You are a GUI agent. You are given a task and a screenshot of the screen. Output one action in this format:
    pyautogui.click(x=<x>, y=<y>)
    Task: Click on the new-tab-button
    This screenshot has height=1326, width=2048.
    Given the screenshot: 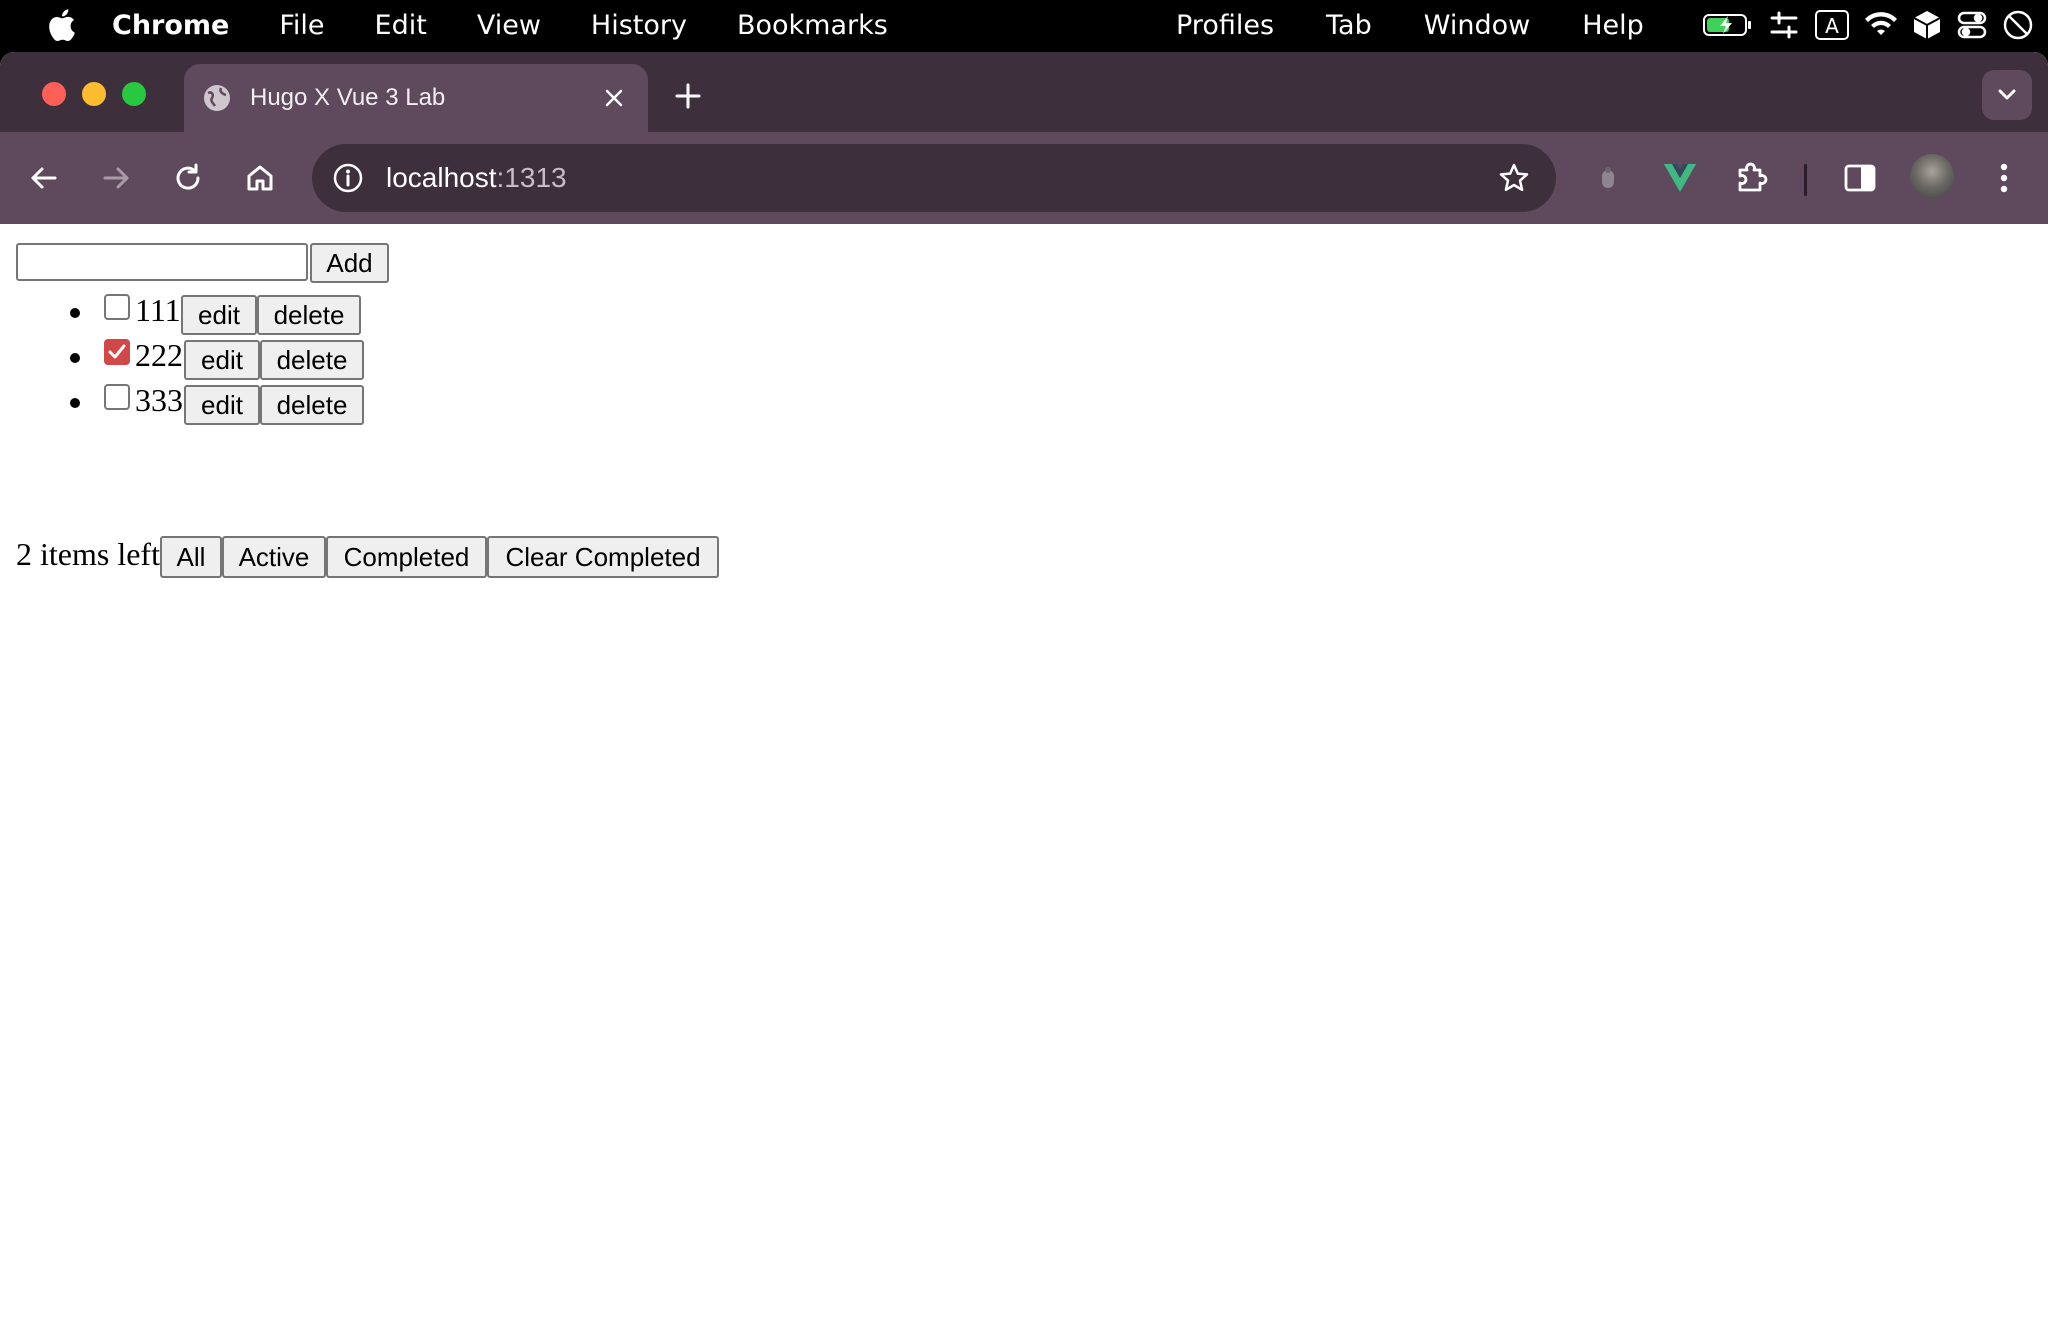 What is the action you would take?
    pyautogui.click(x=688, y=96)
    